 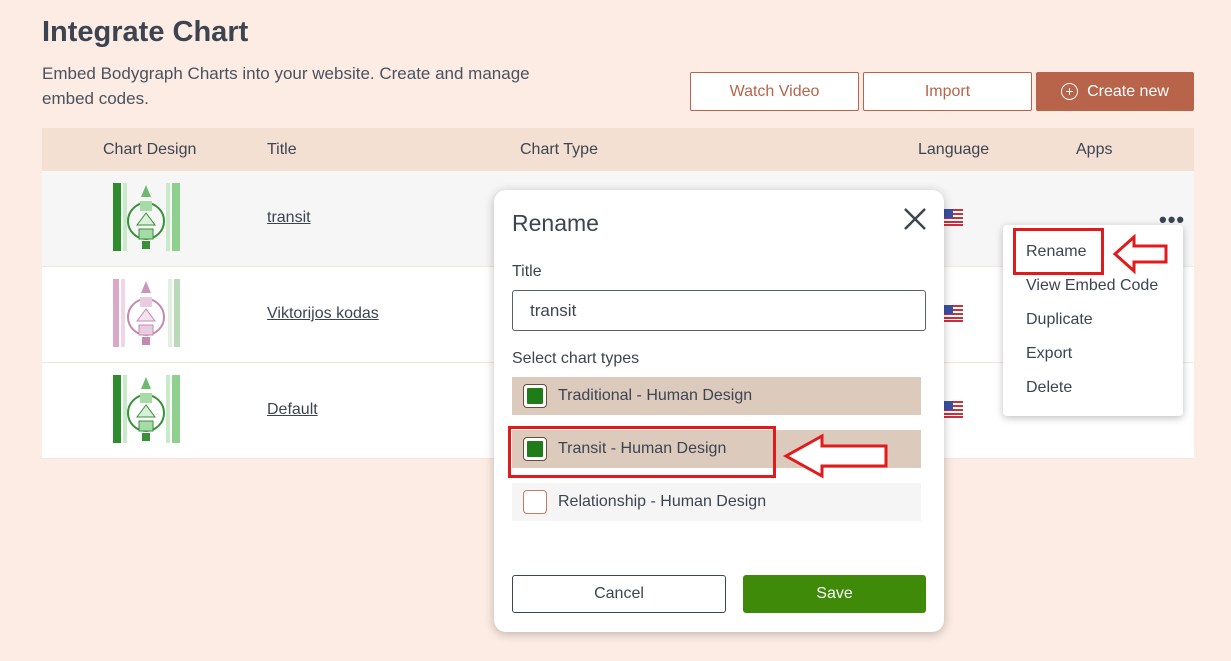 I want to click on close-icon, so click(x=915, y=219).